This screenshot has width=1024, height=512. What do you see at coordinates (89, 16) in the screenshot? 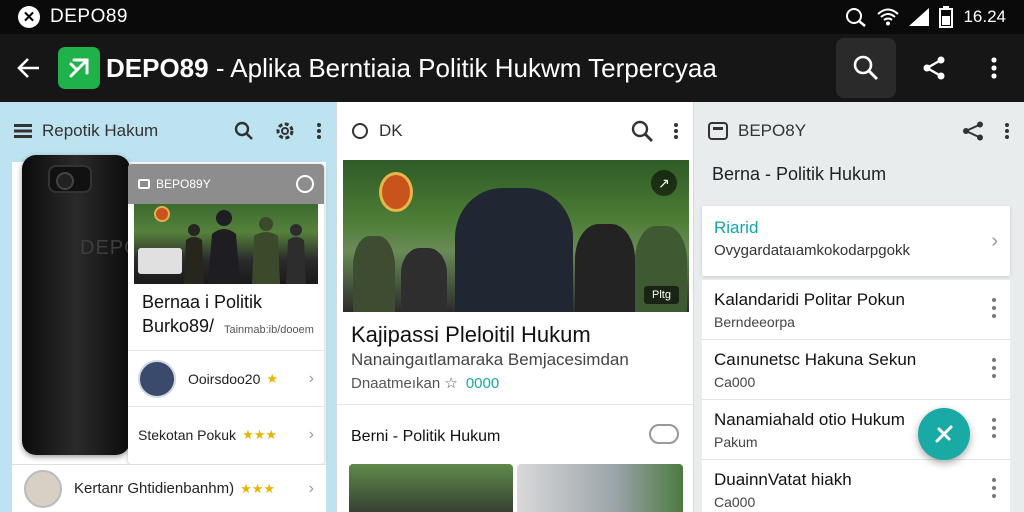
I see `carrier-label: DEPO89` at bounding box center [89, 16].